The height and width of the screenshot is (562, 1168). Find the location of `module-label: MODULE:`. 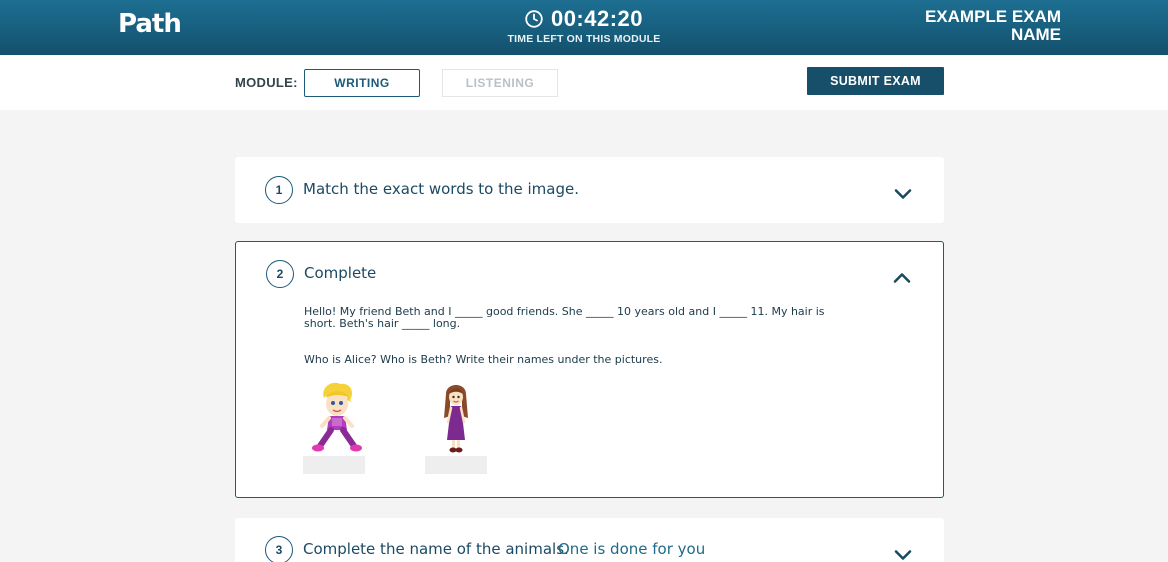

module-label: MODULE: is located at coordinates (266, 82).